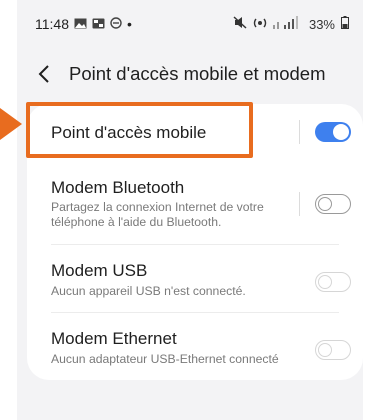 Image resolution: width=366 pixels, height=420 pixels. What do you see at coordinates (165, 359) in the screenshot?
I see `ethernet-tethering-desc: Aucun adaptateur USB-Ethernet connecté` at bounding box center [165, 359].